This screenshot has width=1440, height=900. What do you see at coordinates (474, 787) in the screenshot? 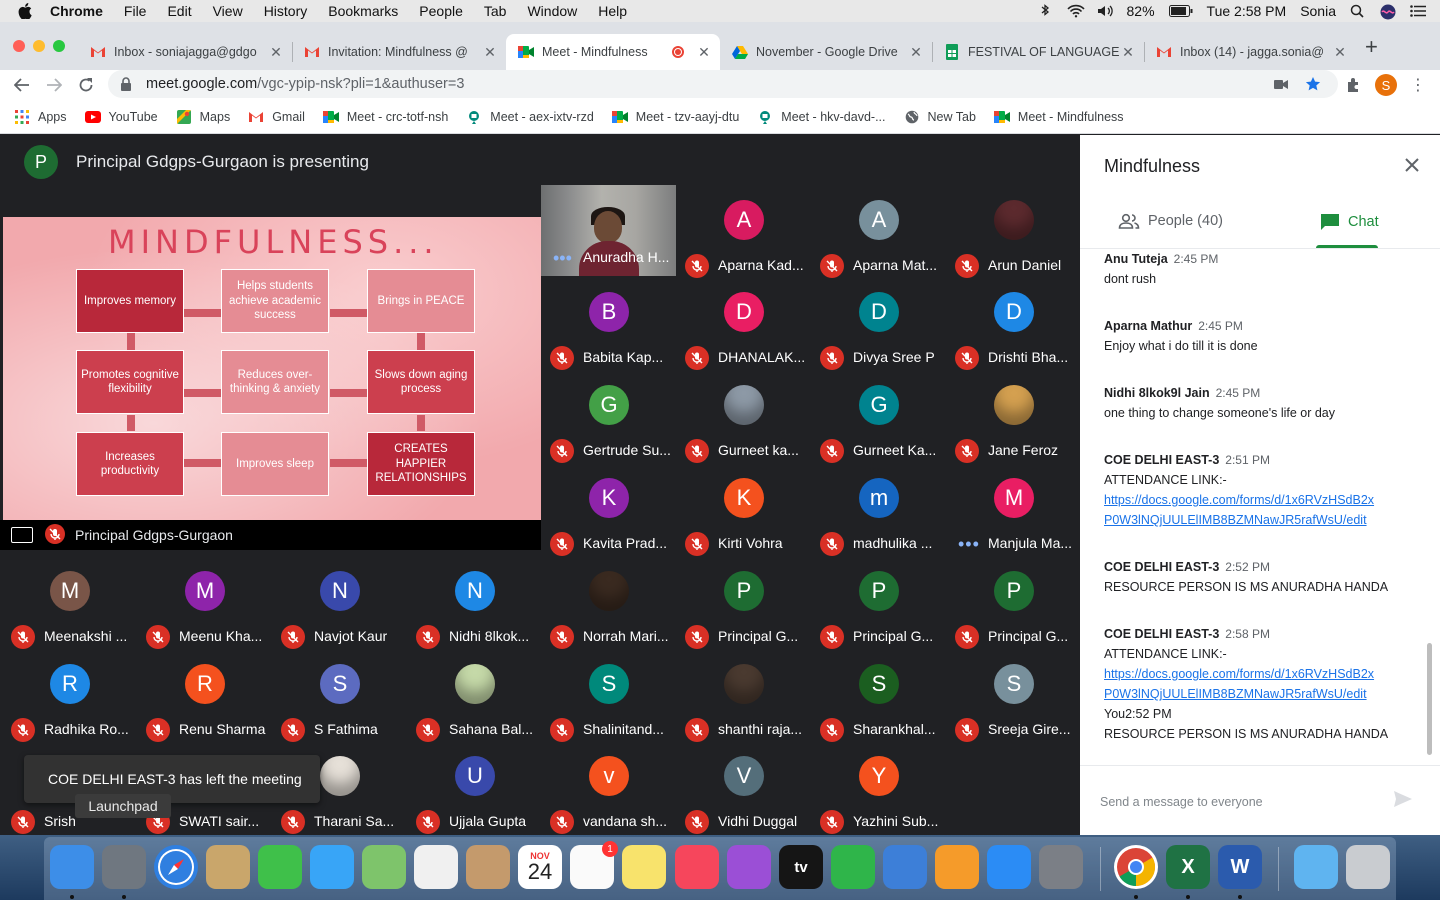
I see `participant-tile: U Ujjala Gupta` at bounding box center [474, 787].